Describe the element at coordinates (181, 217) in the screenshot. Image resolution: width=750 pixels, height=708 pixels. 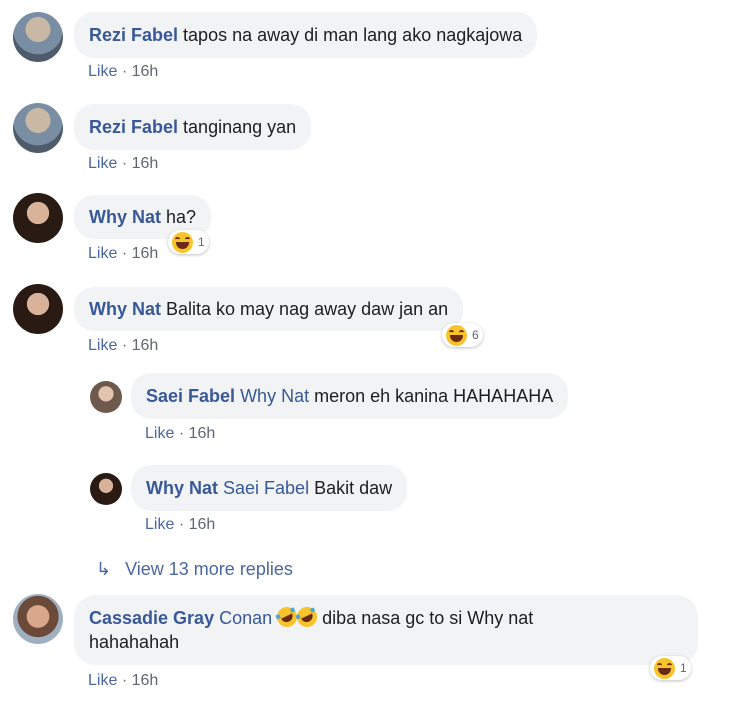
I see `comment-text: ha?` at that location.